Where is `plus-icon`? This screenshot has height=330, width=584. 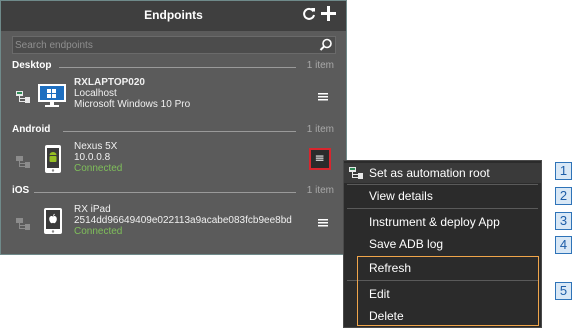
plus-icon is located at coordinates (328, 13).